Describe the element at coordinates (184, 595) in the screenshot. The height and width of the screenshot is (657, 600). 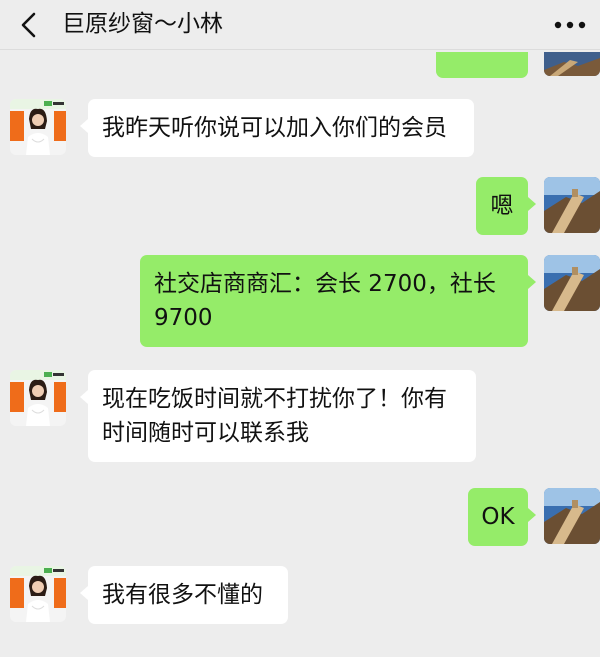
I see `message-bubble: 我有很多不懂的` at that location.